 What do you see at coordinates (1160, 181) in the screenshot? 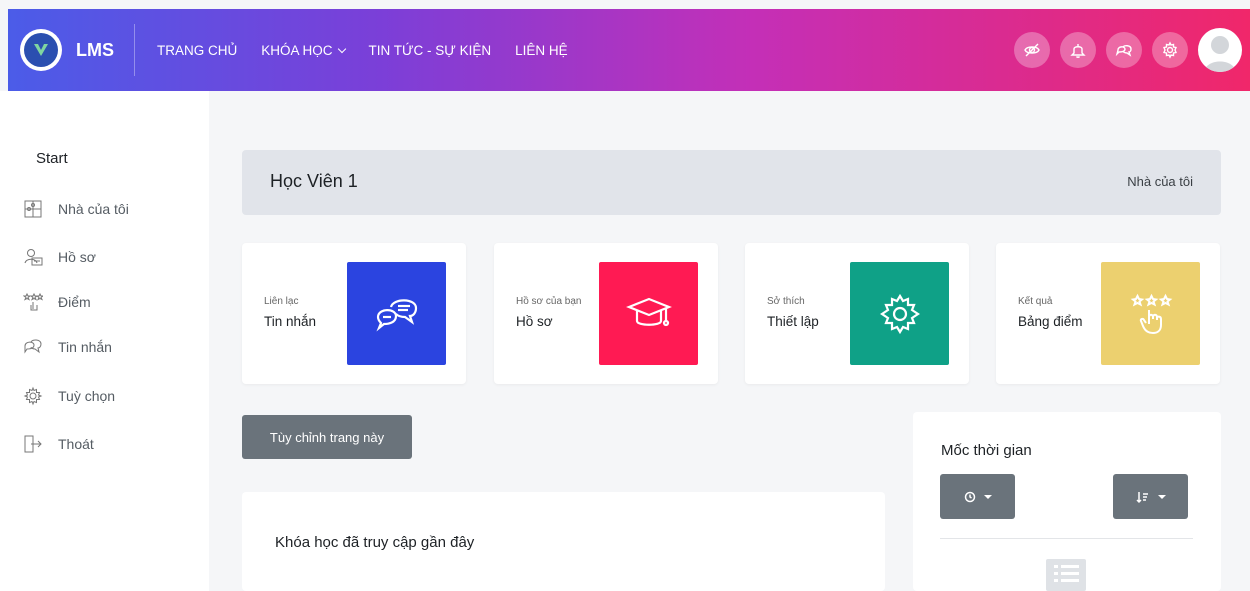
I see `breadcrumb: Nhà của tôi` at bounding box center [1160, 181].